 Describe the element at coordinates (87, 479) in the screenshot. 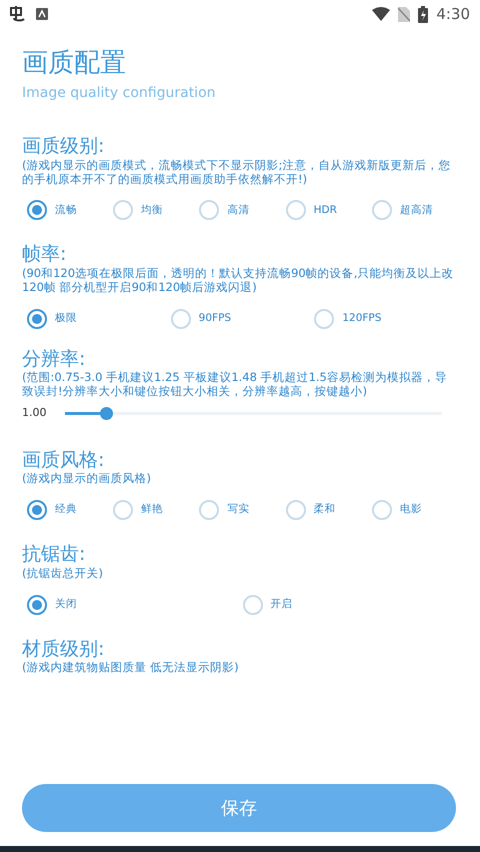

I see `section-description: (游戏内显示的画质风格)` at that location.